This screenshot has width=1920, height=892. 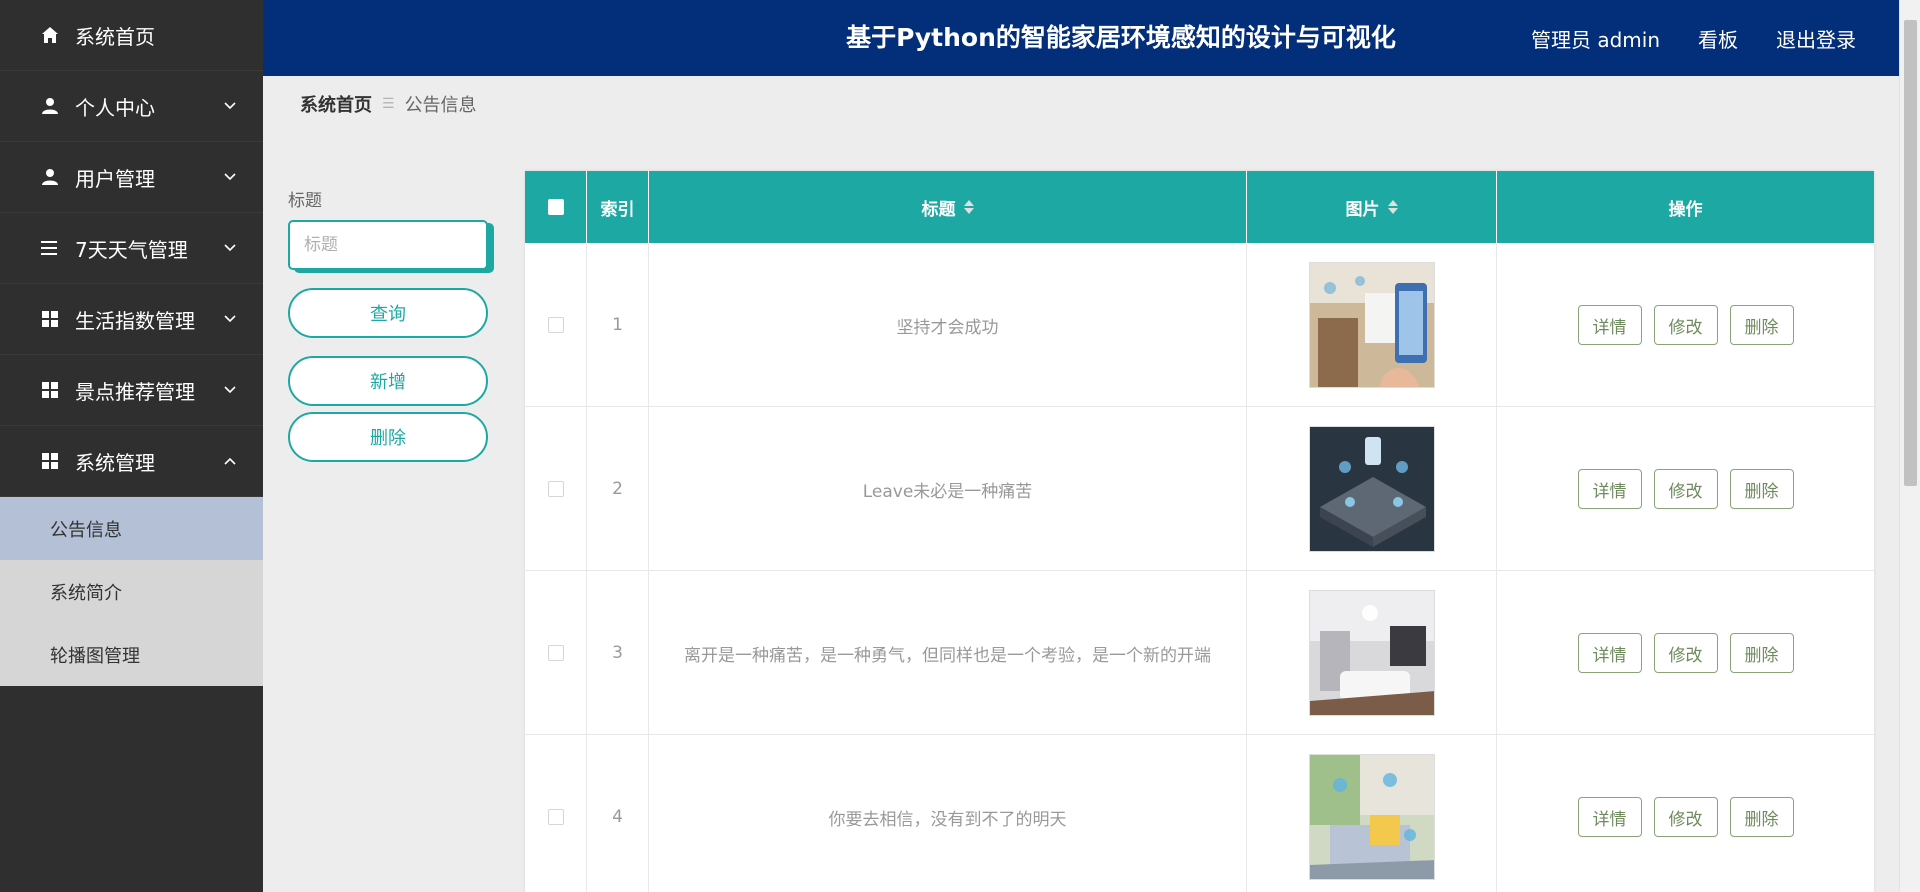 I want to click on header-actions: 管理员 admin 看板 退出登录, so click(x=1693, y=38).